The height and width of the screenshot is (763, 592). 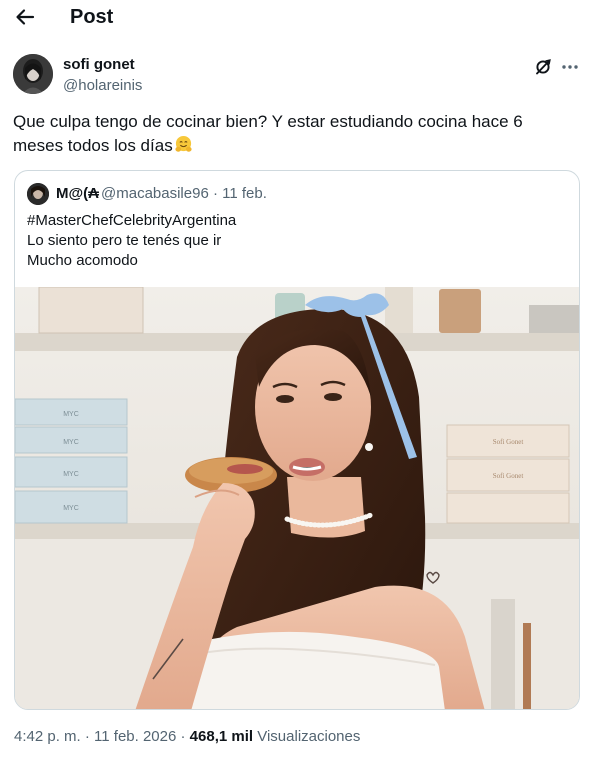 What do you see at coordinates (77, 194) in the screenshot?
I see `quoted-display-name: M@(₳` at bounding box center [77, 194].